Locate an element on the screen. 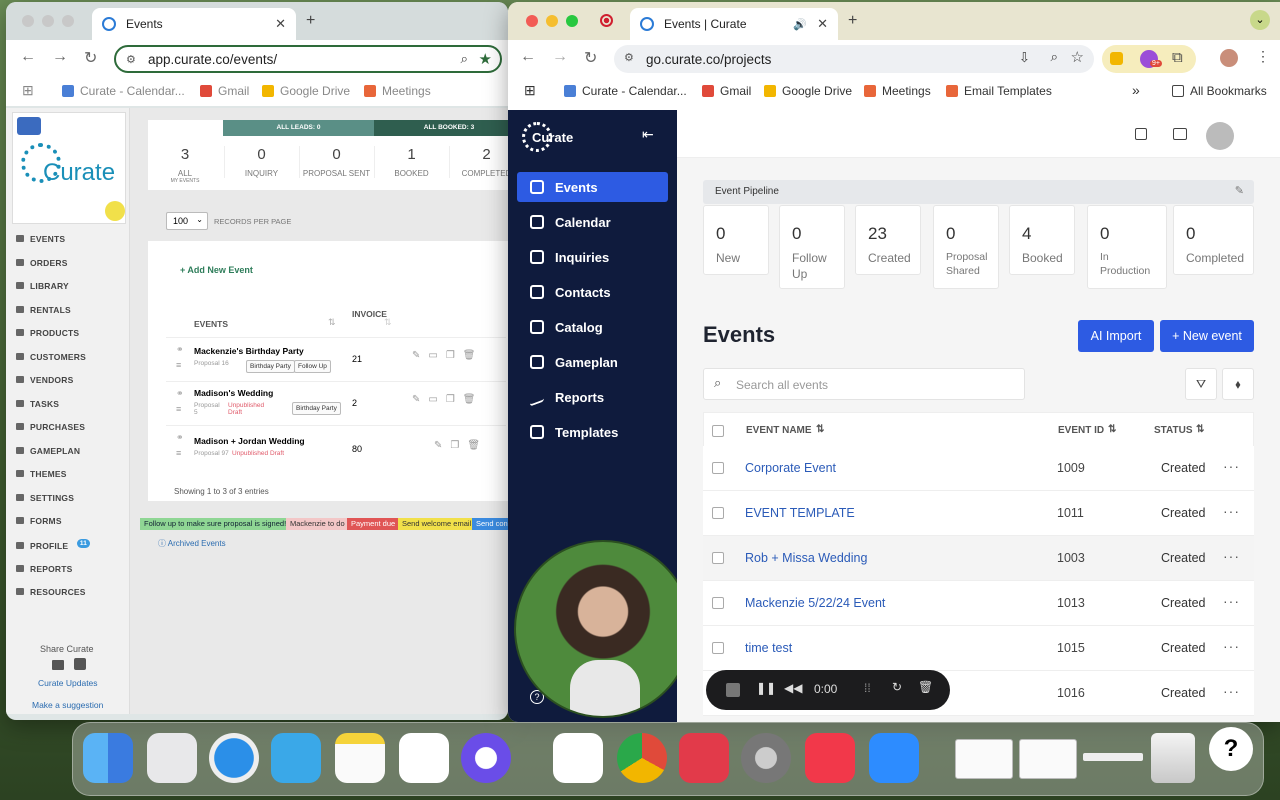  user-avatar is located at coordinates (1220, 136).